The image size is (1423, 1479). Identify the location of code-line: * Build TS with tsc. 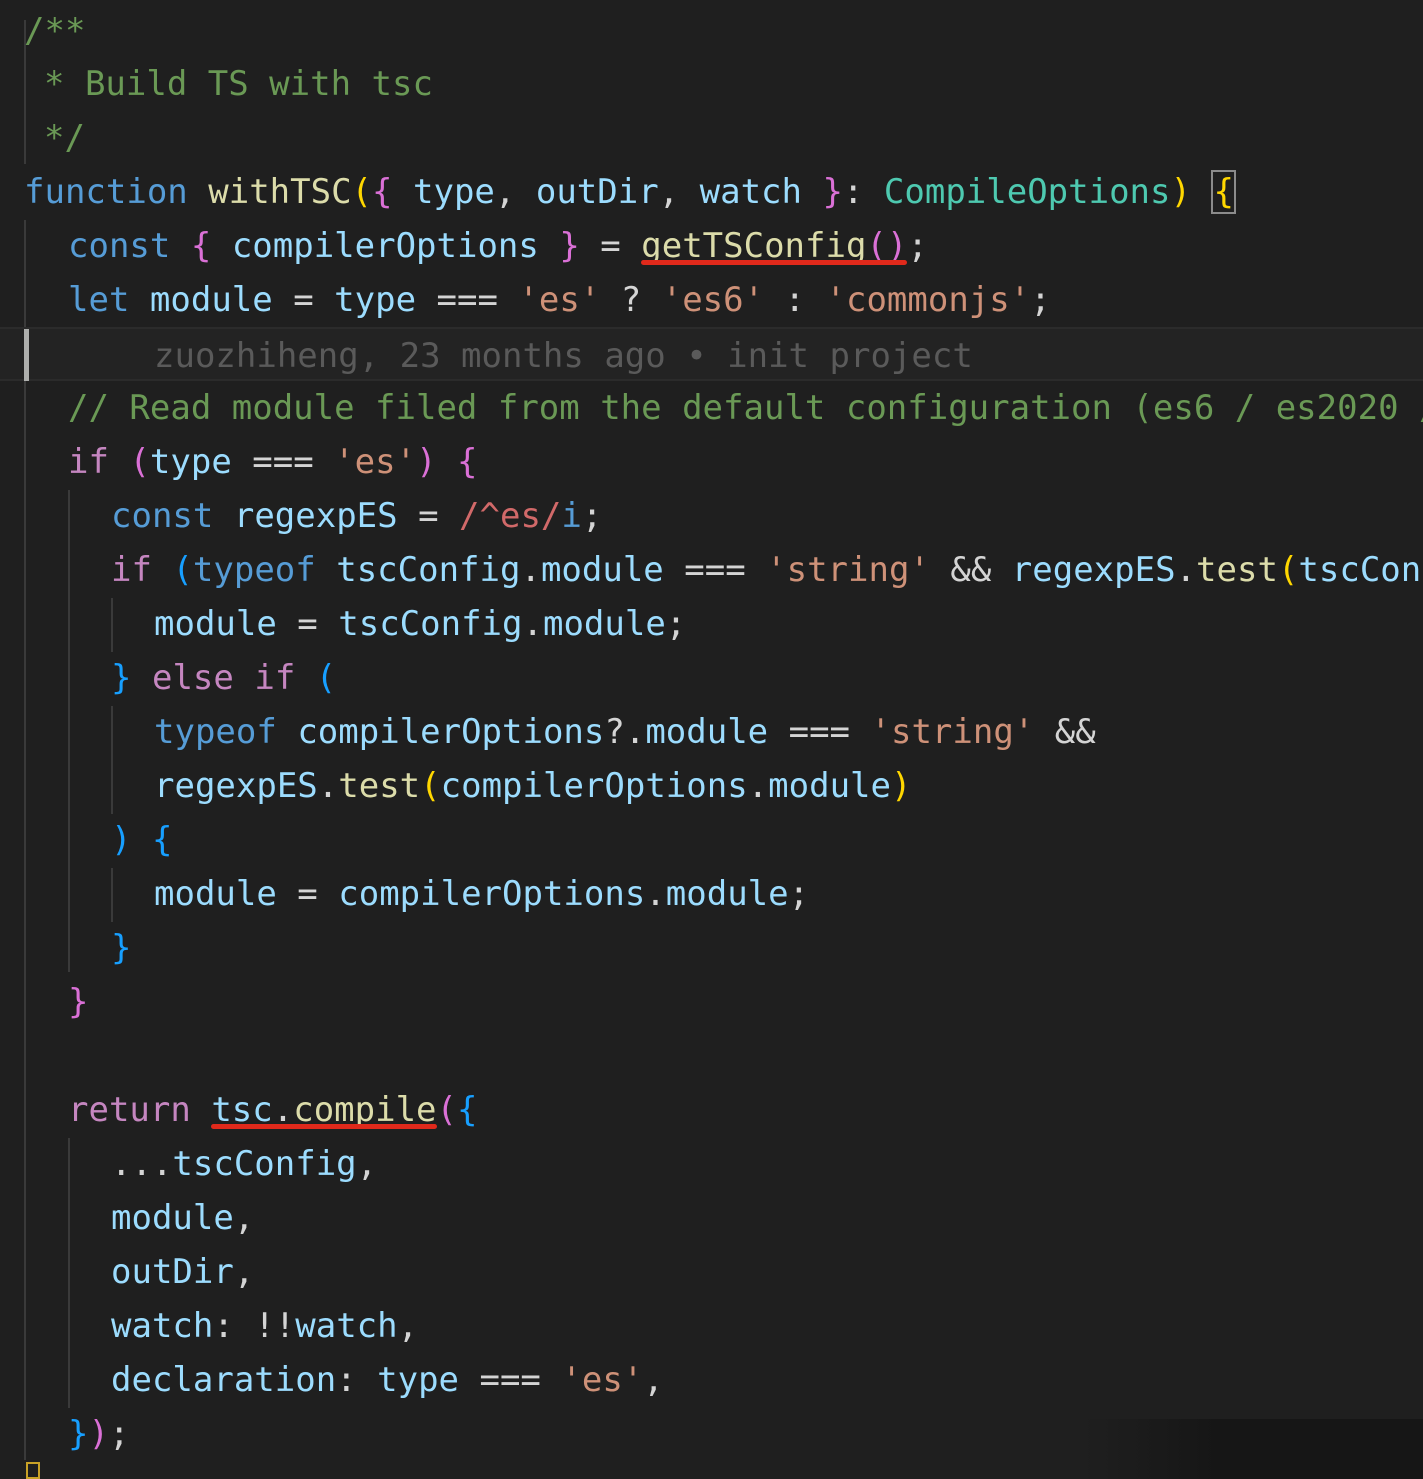
(711, 84).